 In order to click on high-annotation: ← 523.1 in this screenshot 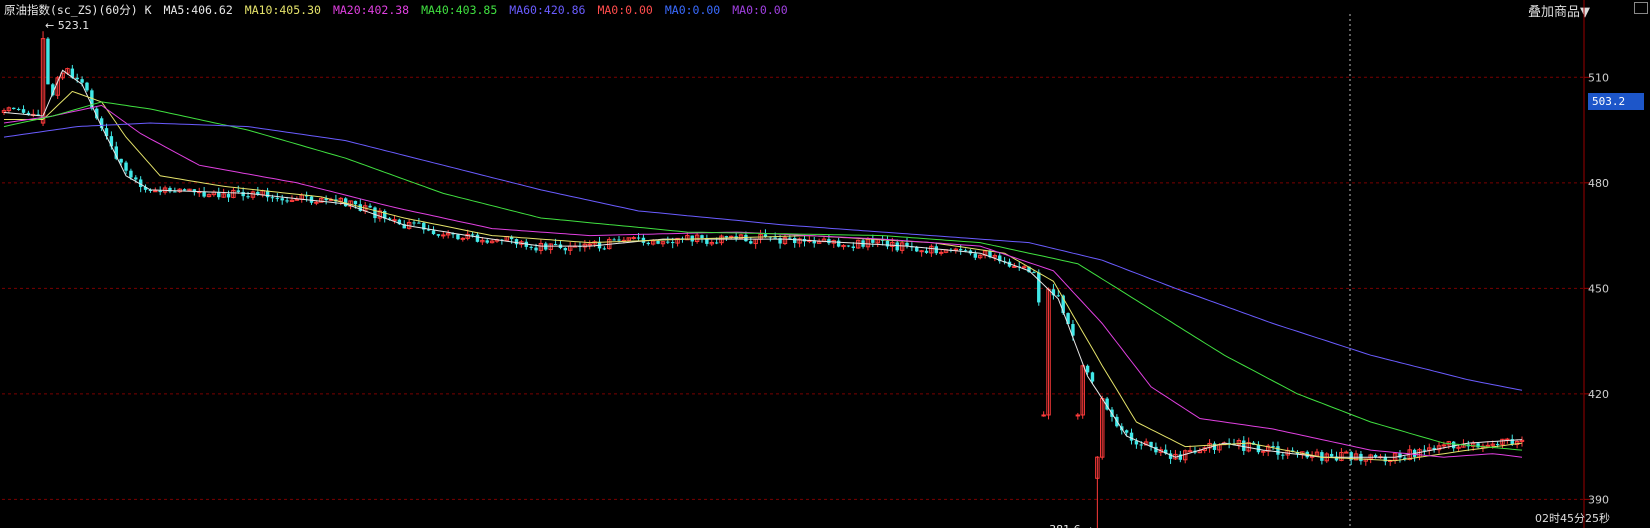, I will do `click(67, 25)`.